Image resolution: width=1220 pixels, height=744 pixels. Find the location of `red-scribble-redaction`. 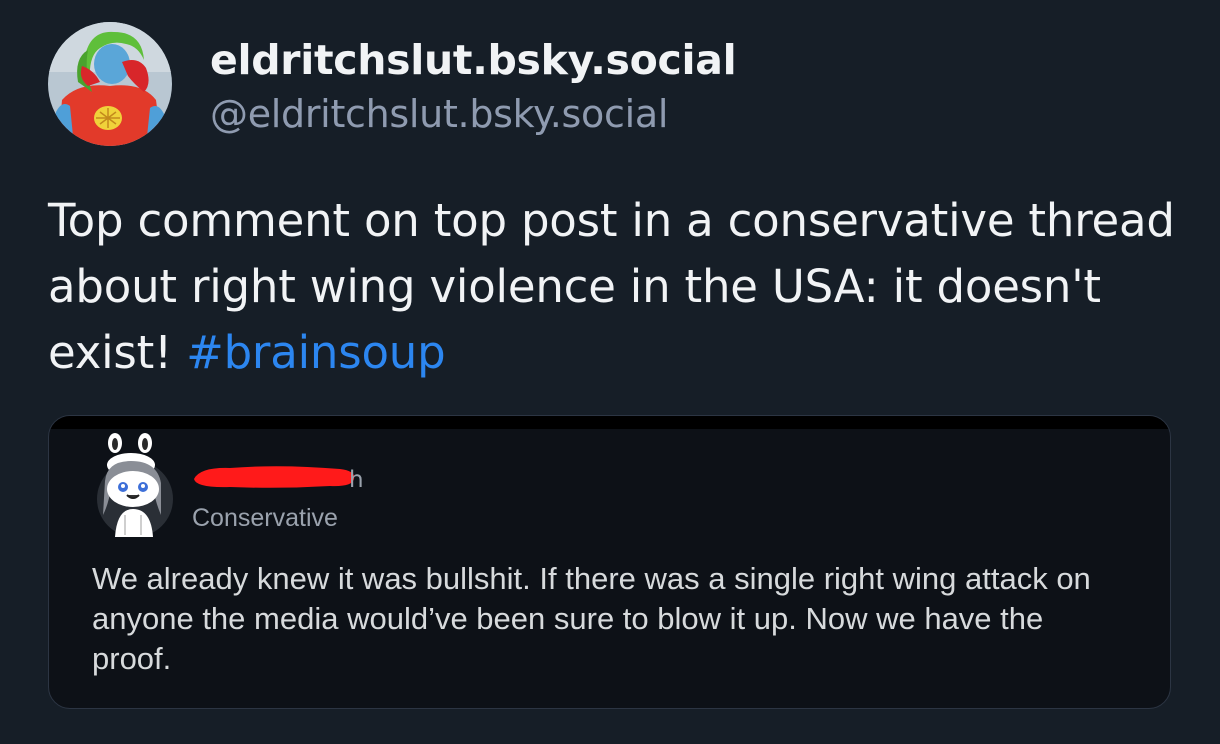

red-scribble-redaction is located at coordinates (274, 477).